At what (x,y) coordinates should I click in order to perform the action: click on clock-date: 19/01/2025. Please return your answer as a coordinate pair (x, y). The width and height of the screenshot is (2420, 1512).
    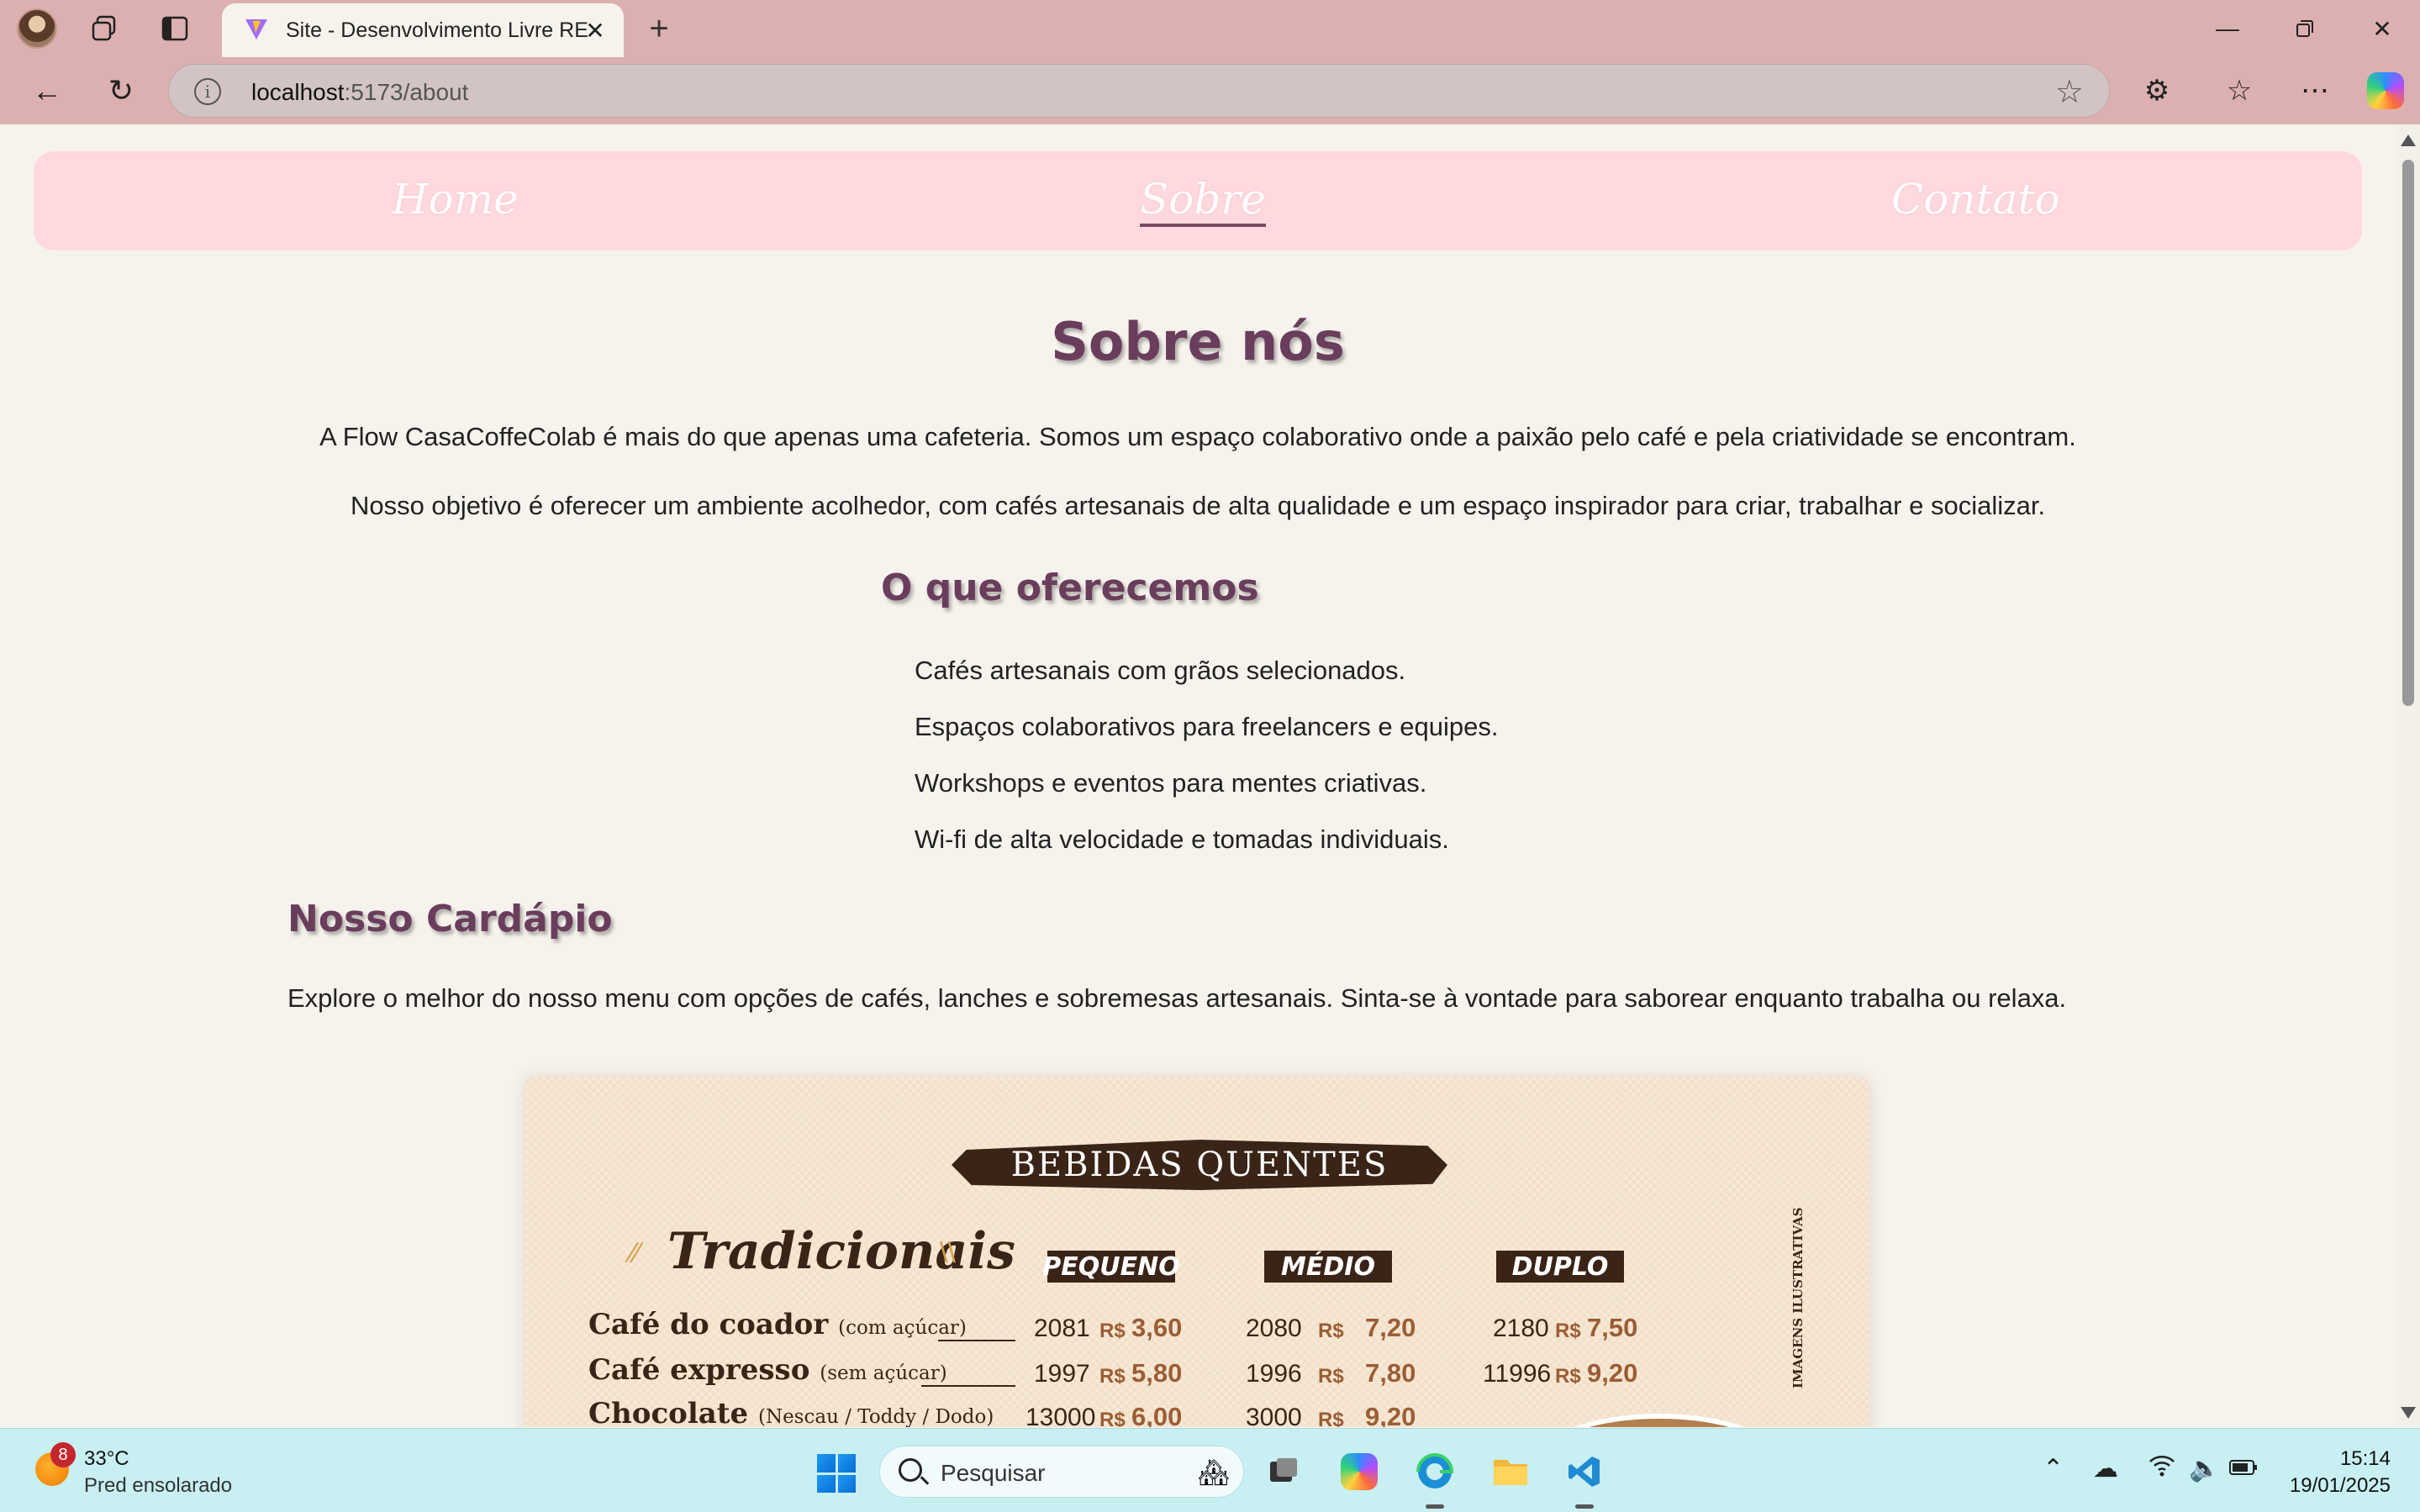
    Looking at the image, I should click on (2340, 1486).